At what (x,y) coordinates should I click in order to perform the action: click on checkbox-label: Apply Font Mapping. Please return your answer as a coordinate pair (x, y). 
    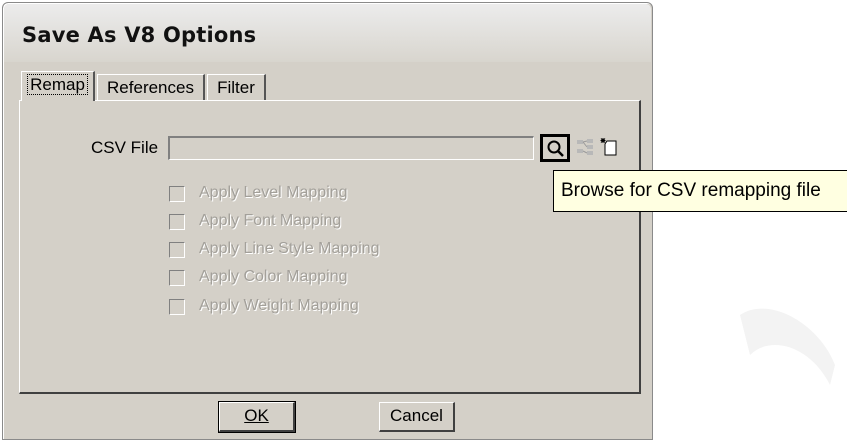
    Looking at the image, I should click on (270, 220).